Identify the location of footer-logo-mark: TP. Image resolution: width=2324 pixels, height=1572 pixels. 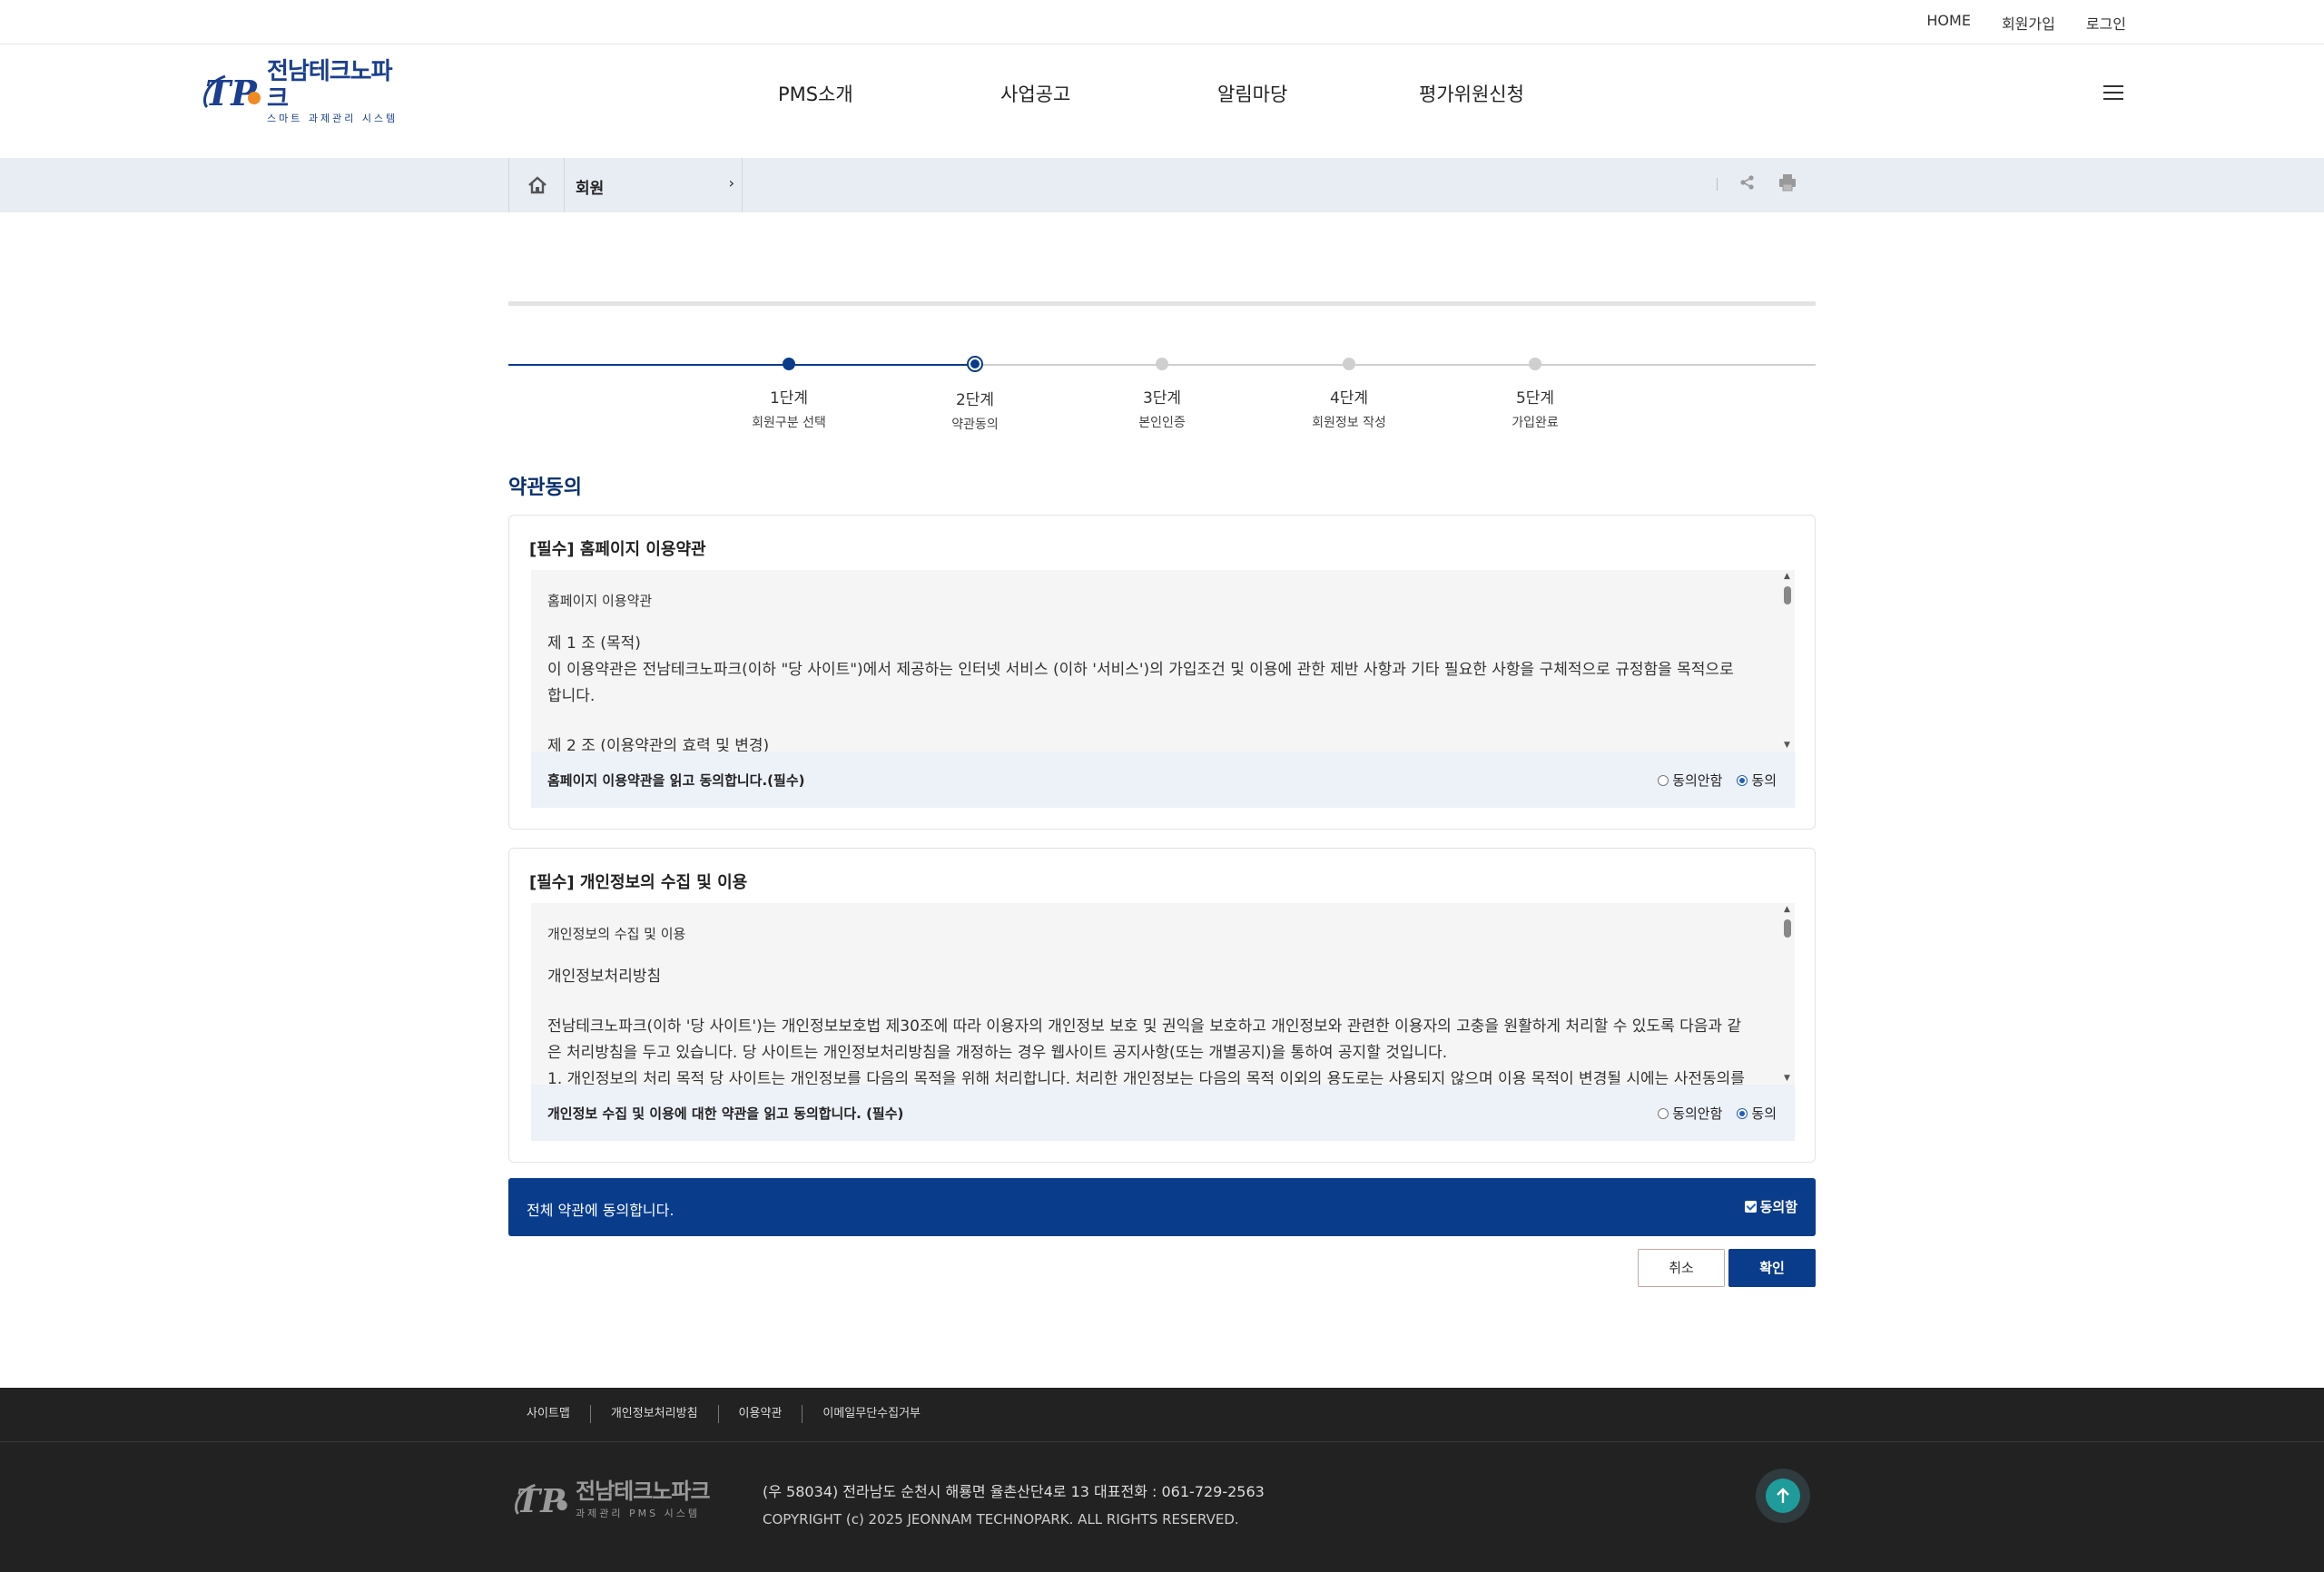
(541, 1501).